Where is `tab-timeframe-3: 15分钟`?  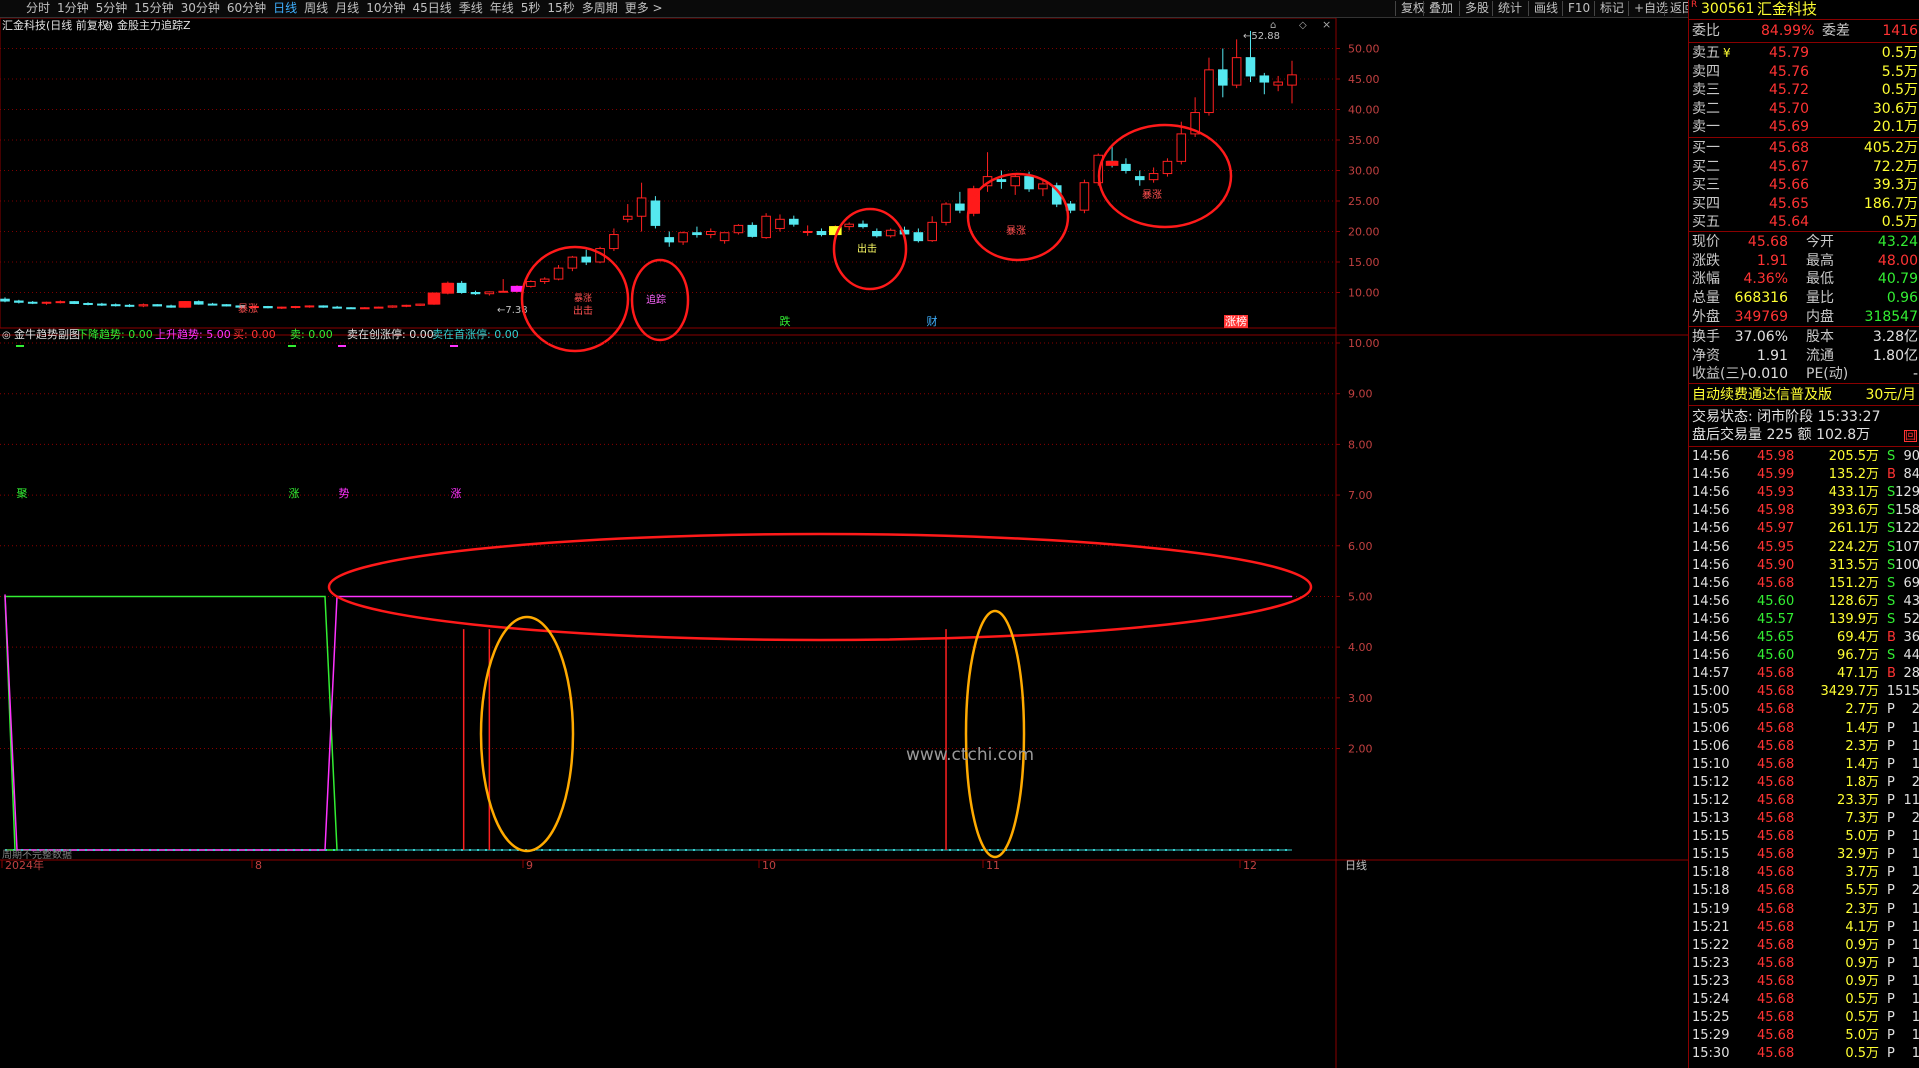
tab-timeframe-3: 15分钟 is located at coordinates (153, 8).